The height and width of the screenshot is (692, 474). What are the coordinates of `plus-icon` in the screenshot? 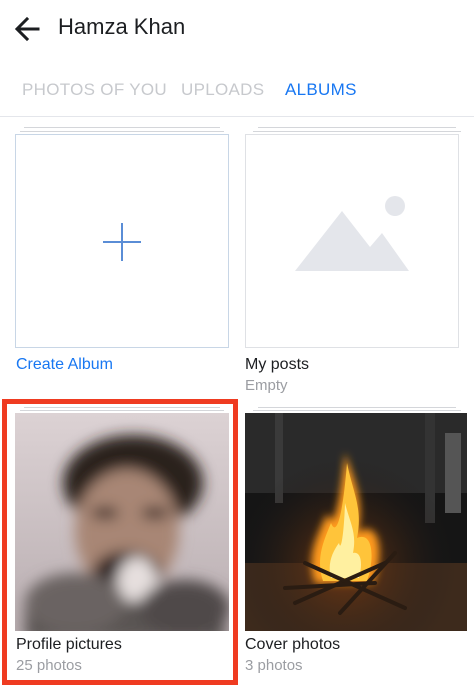 It's located at (122, 242).